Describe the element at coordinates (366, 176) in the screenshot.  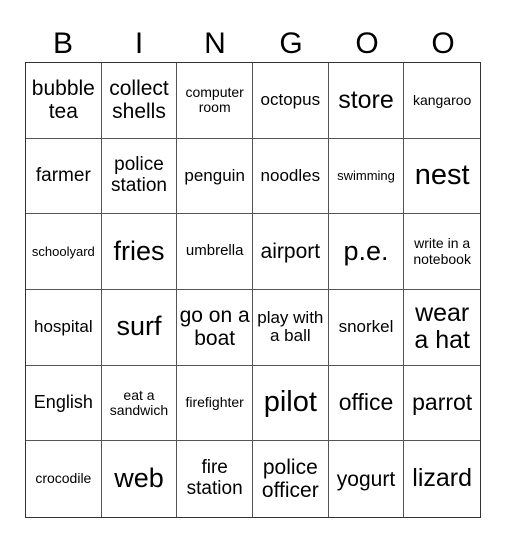
I see `bingo-cell: swimming` at that location.